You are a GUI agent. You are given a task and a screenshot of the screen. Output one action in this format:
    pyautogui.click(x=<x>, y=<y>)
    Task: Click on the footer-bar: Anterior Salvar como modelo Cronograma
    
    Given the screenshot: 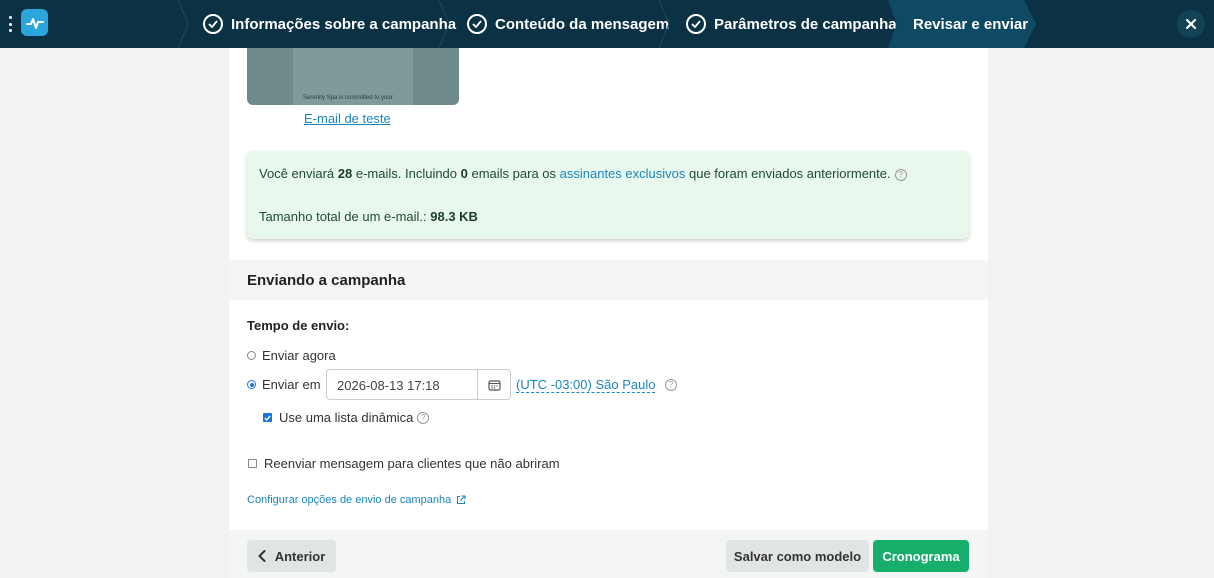 What is the action you would take?
    pyautogui.click(x=608, y=554)
    